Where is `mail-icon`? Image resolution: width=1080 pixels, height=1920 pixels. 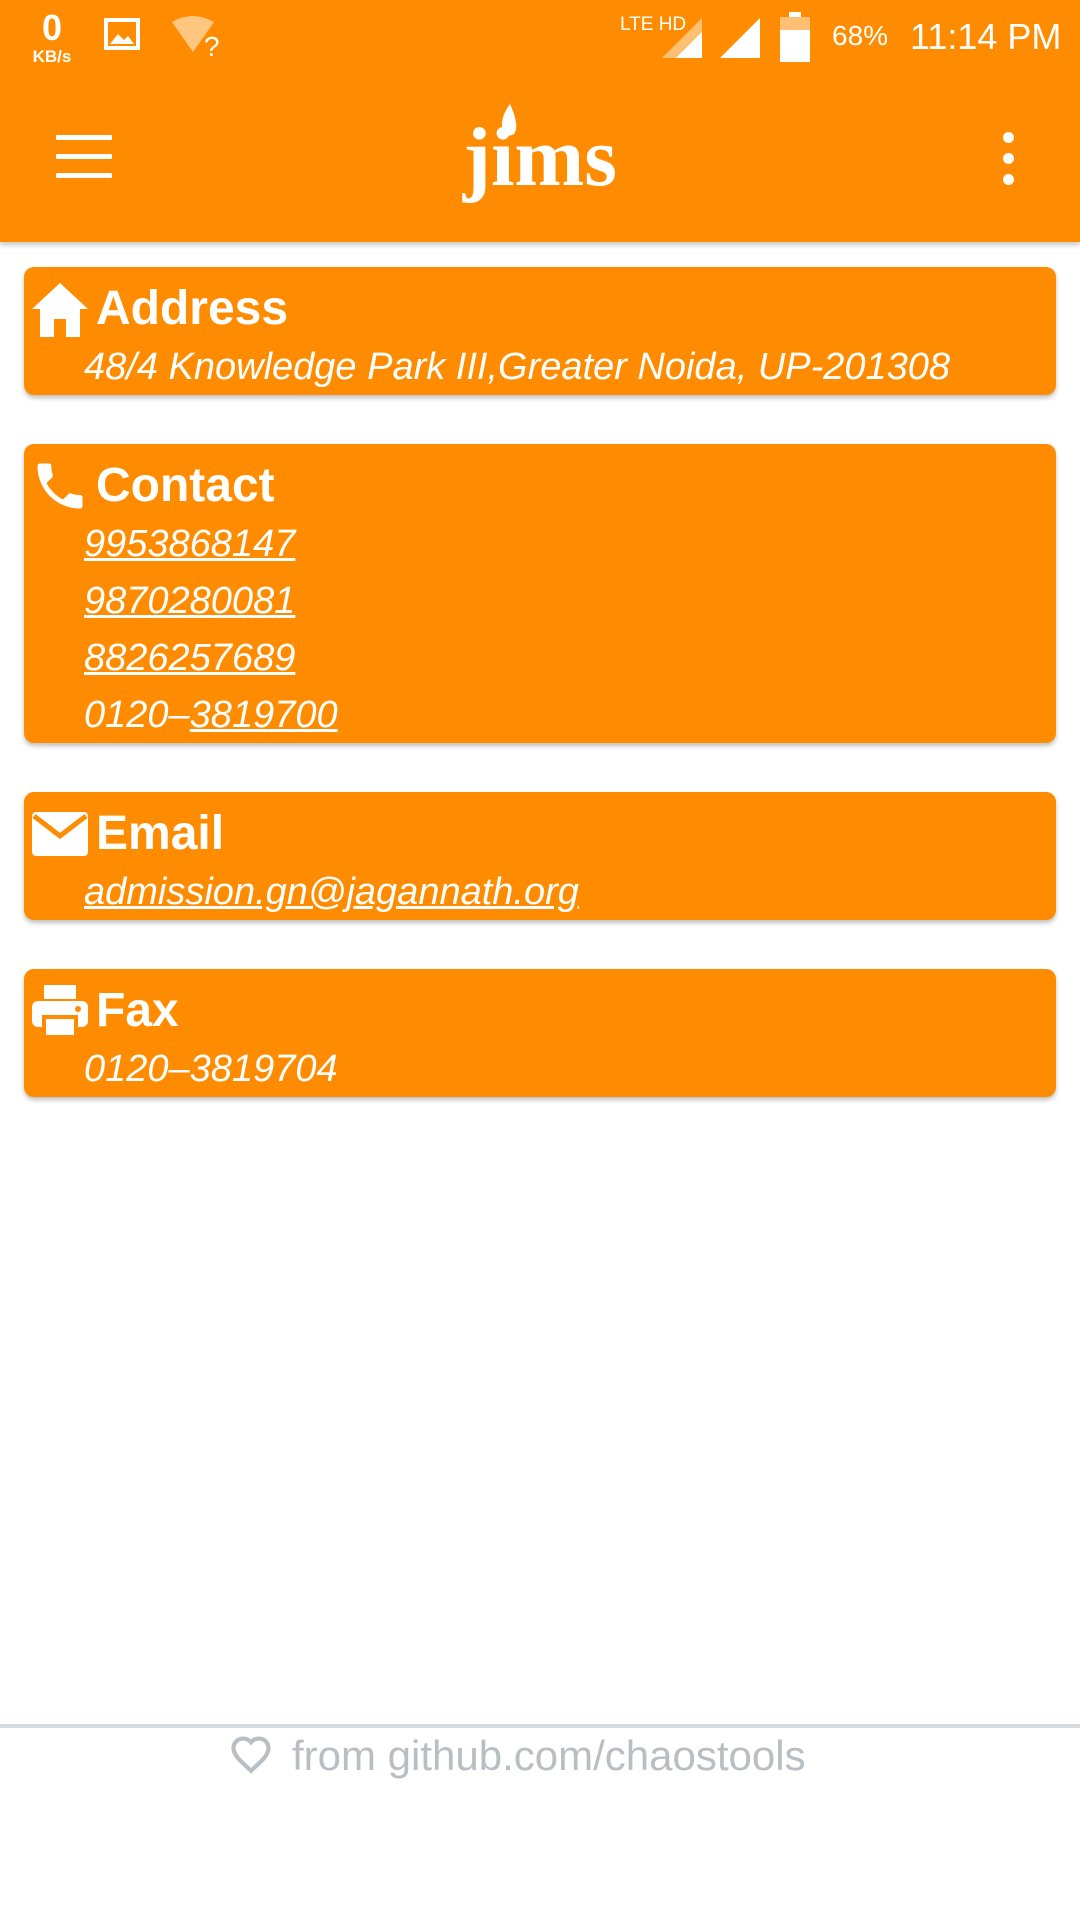 mail-icon is located at coordinates (60, 834).